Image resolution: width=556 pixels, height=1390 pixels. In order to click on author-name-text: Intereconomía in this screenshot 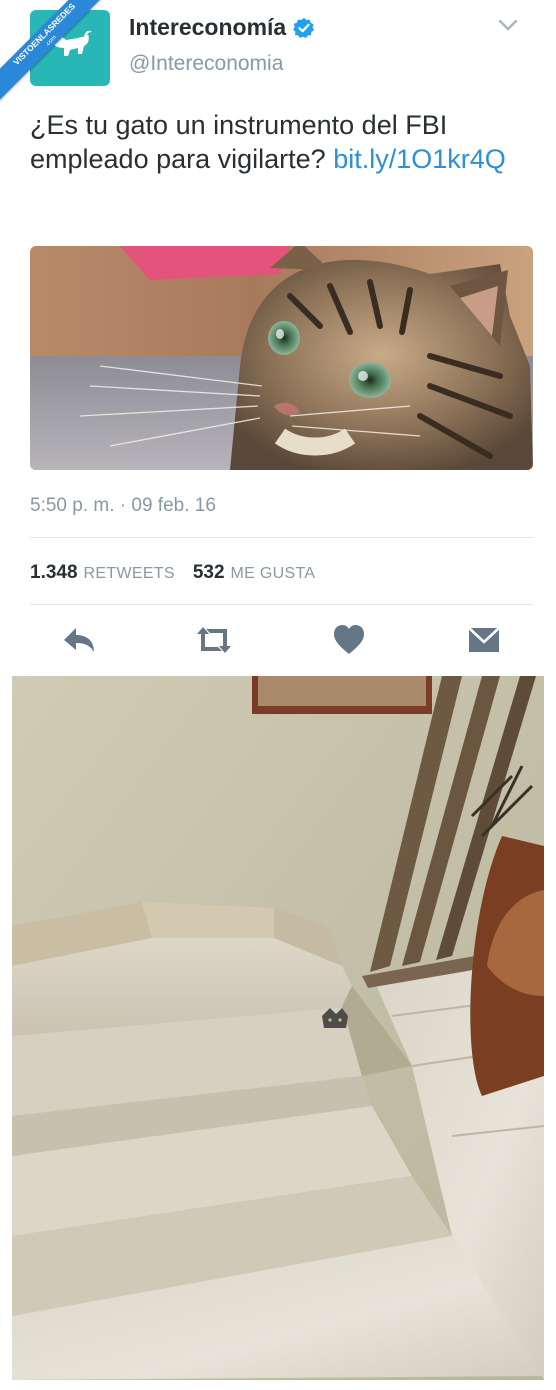, I will do `click(208, 27)`.